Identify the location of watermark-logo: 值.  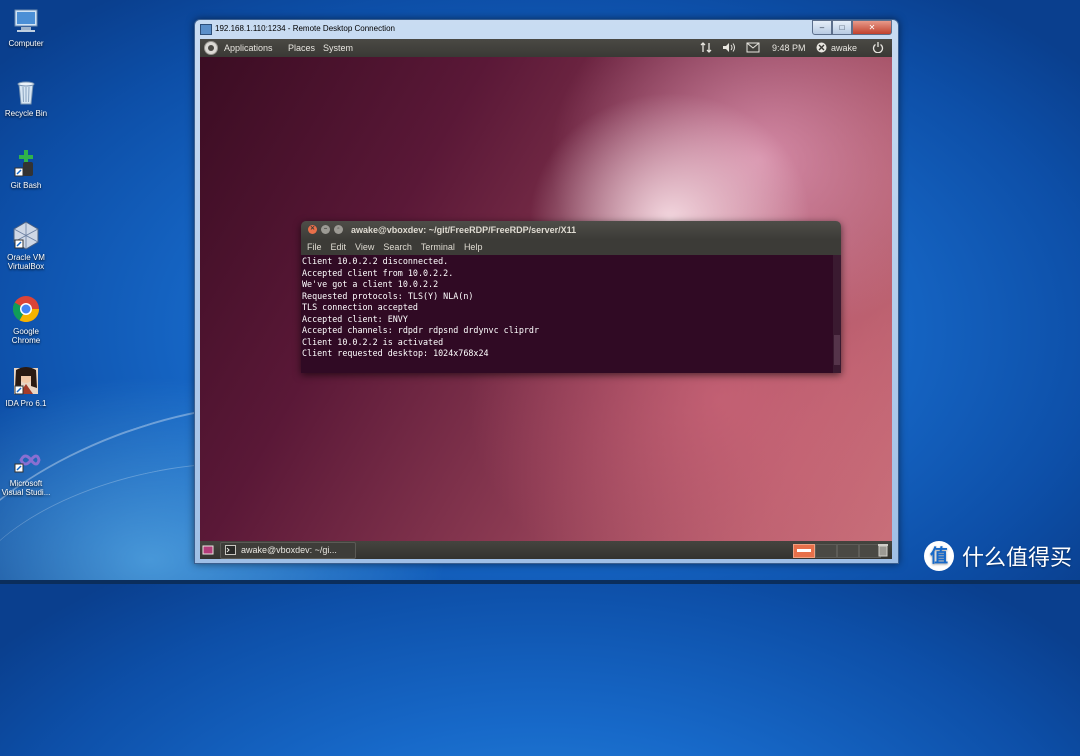
(938, 556).